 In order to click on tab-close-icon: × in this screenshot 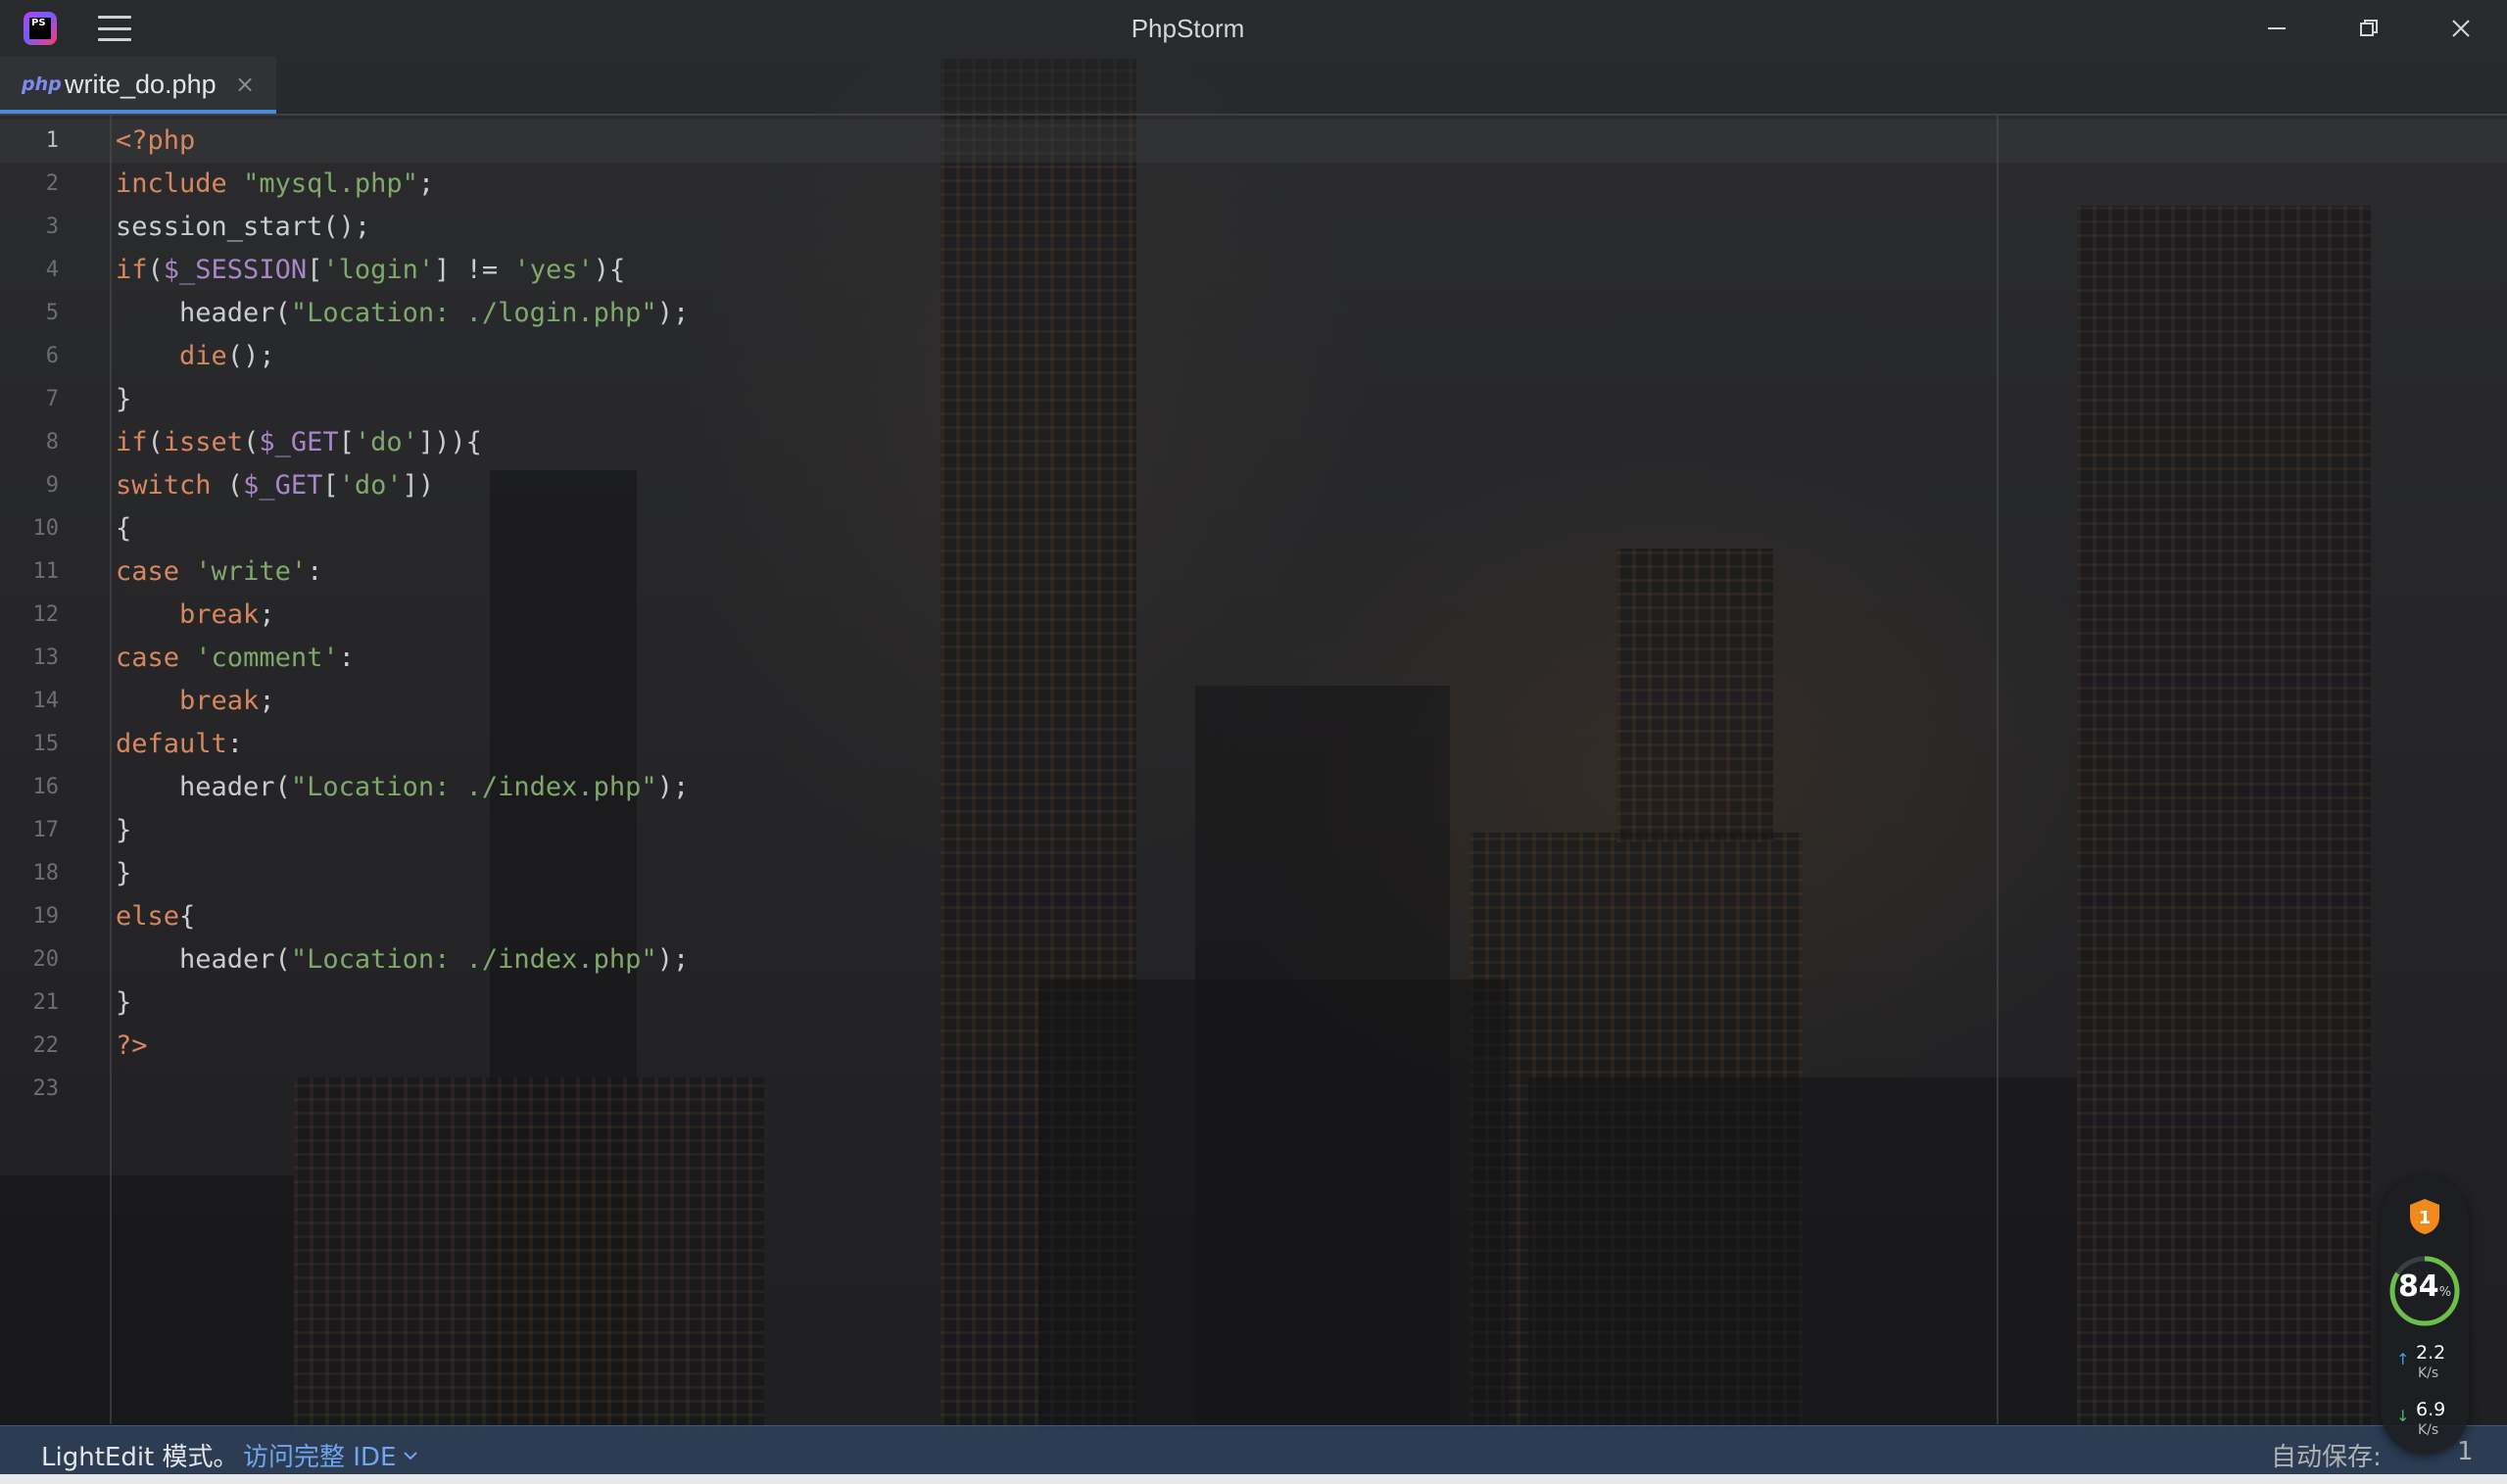, I will do `click(245, 84)`.